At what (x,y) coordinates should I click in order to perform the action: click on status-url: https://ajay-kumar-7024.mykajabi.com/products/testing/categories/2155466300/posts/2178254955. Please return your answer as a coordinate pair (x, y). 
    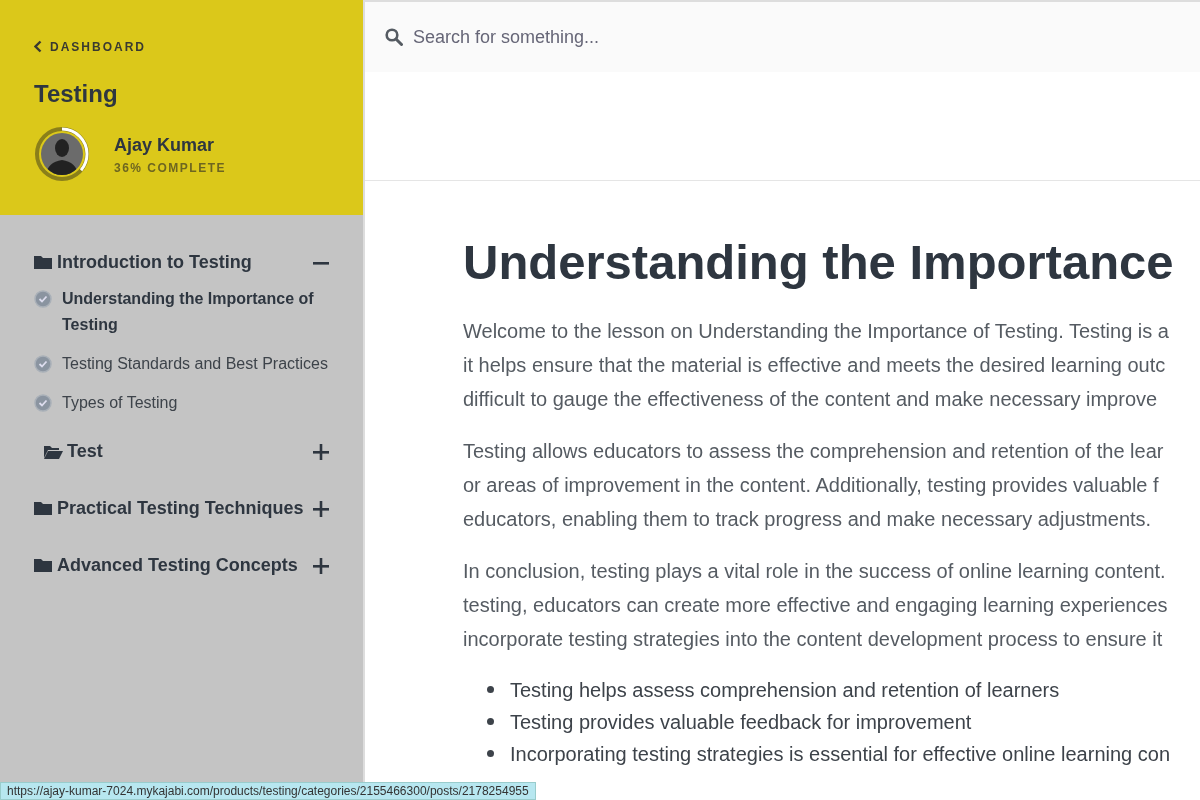
    Looking at the image, I should click on (268, 791).